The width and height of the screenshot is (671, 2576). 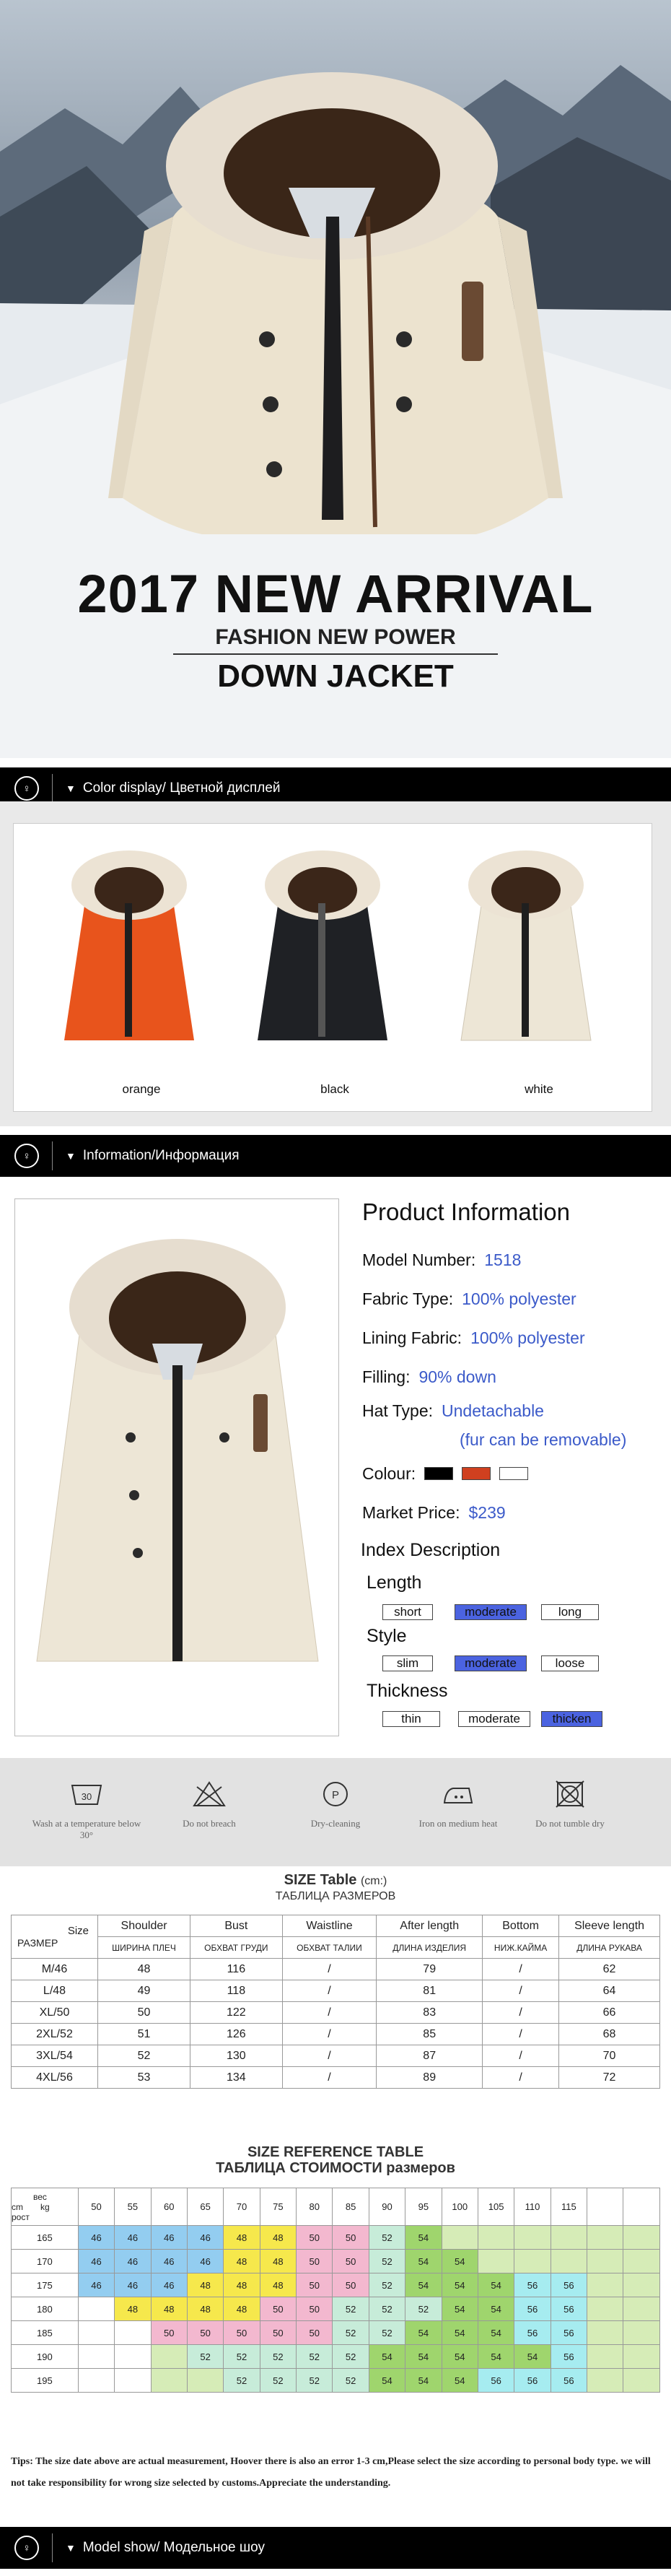 What do you see at coordinates (40, 2196) in the screenshot?
I see `ref-weight-label: вес` at bounding box center [40, 2196].